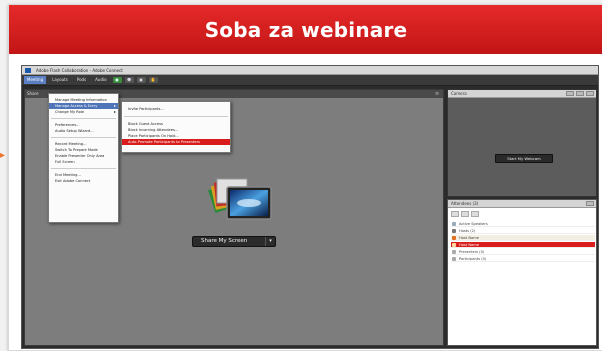 Image resolution: width=602 pixels, height=351 pixels. Describe the element at coordinates (240, 199) in the screenshot. I see `share-screen-icon` at that location.